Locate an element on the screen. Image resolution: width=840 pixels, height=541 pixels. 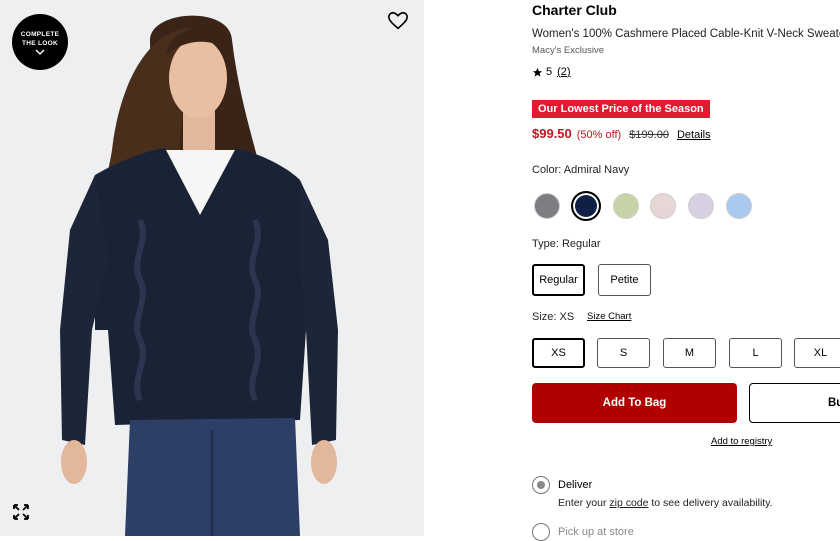
deliver-note-suffix: to see delivery availability. is located at coordinates (710, 503).